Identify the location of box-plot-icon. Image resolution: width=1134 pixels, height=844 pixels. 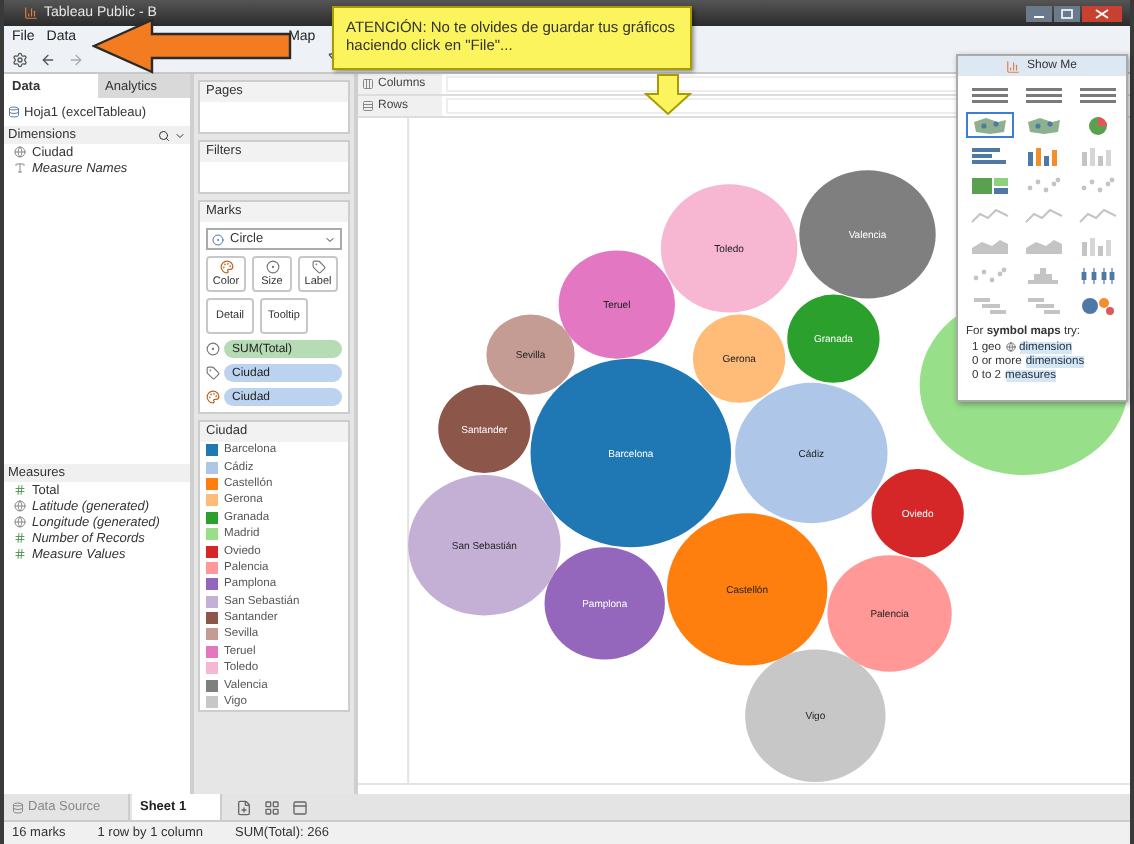
(1098, 275).